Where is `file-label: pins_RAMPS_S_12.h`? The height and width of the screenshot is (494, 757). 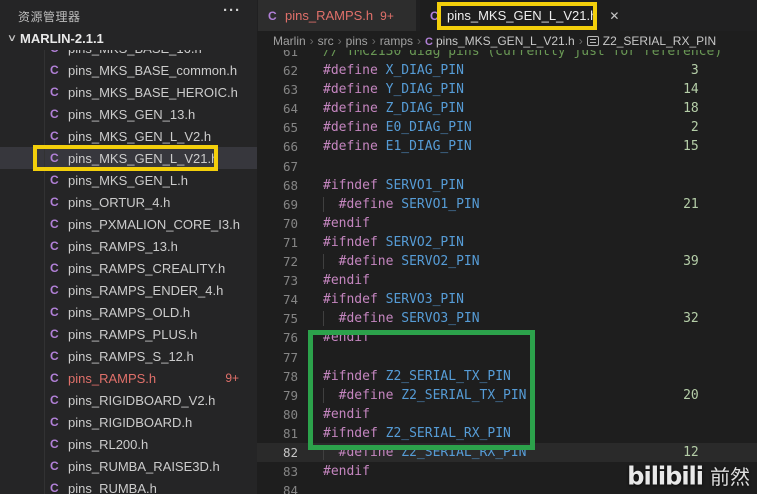 file-label: pins_RAMPS_S_12.h is located at coordinates (131, 356).